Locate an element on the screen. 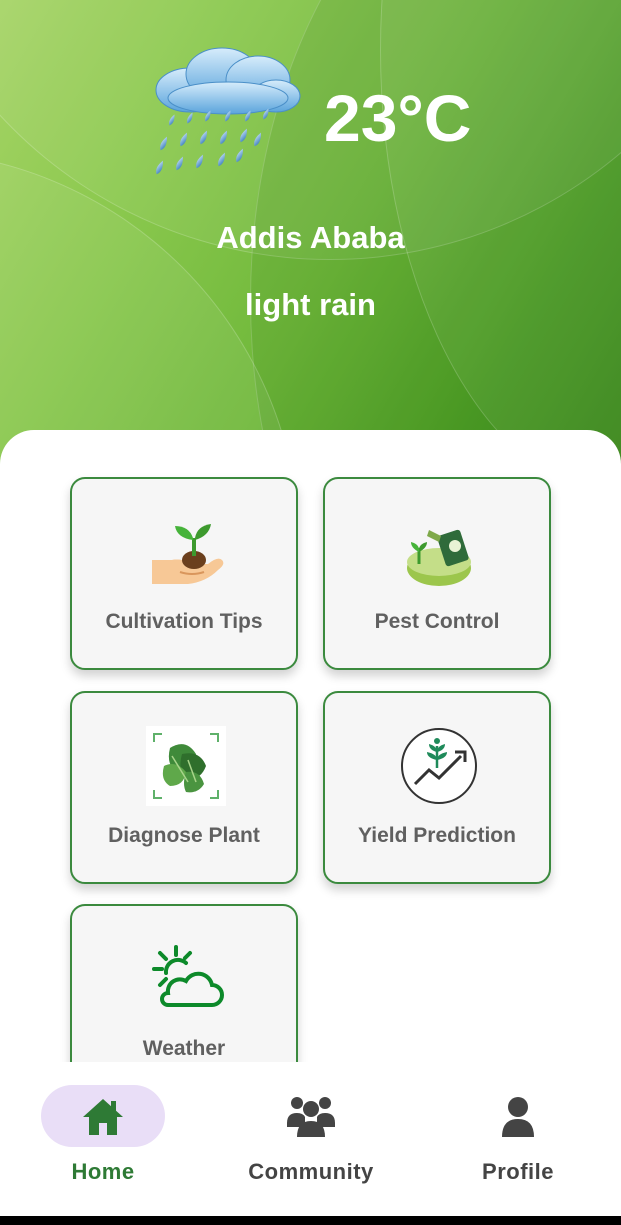 Image resolution: width=621 pixels, height=1225 pixels. home-icon is located at coordinates (103, 1117).